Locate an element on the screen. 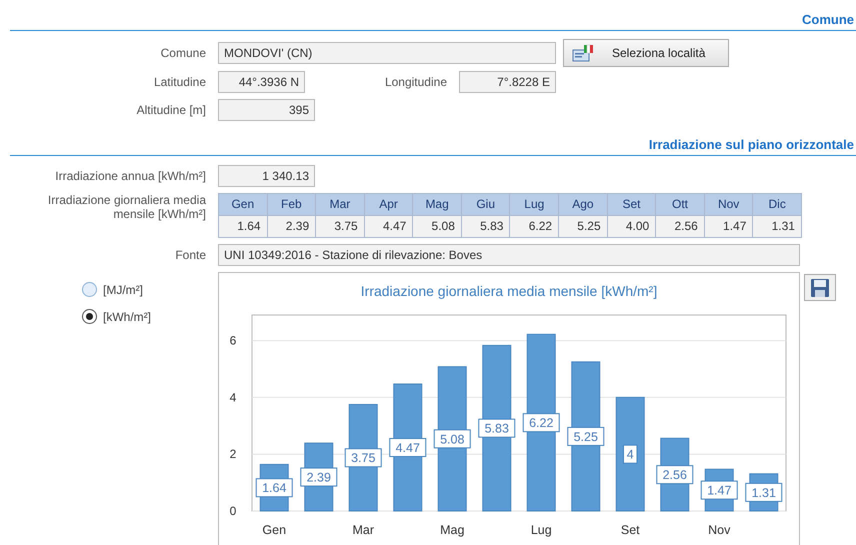 The height and width of the screenshot is (545, 856). field-label: Irradiazione annua [kWh/m²] is located at coordinates (130, 176).